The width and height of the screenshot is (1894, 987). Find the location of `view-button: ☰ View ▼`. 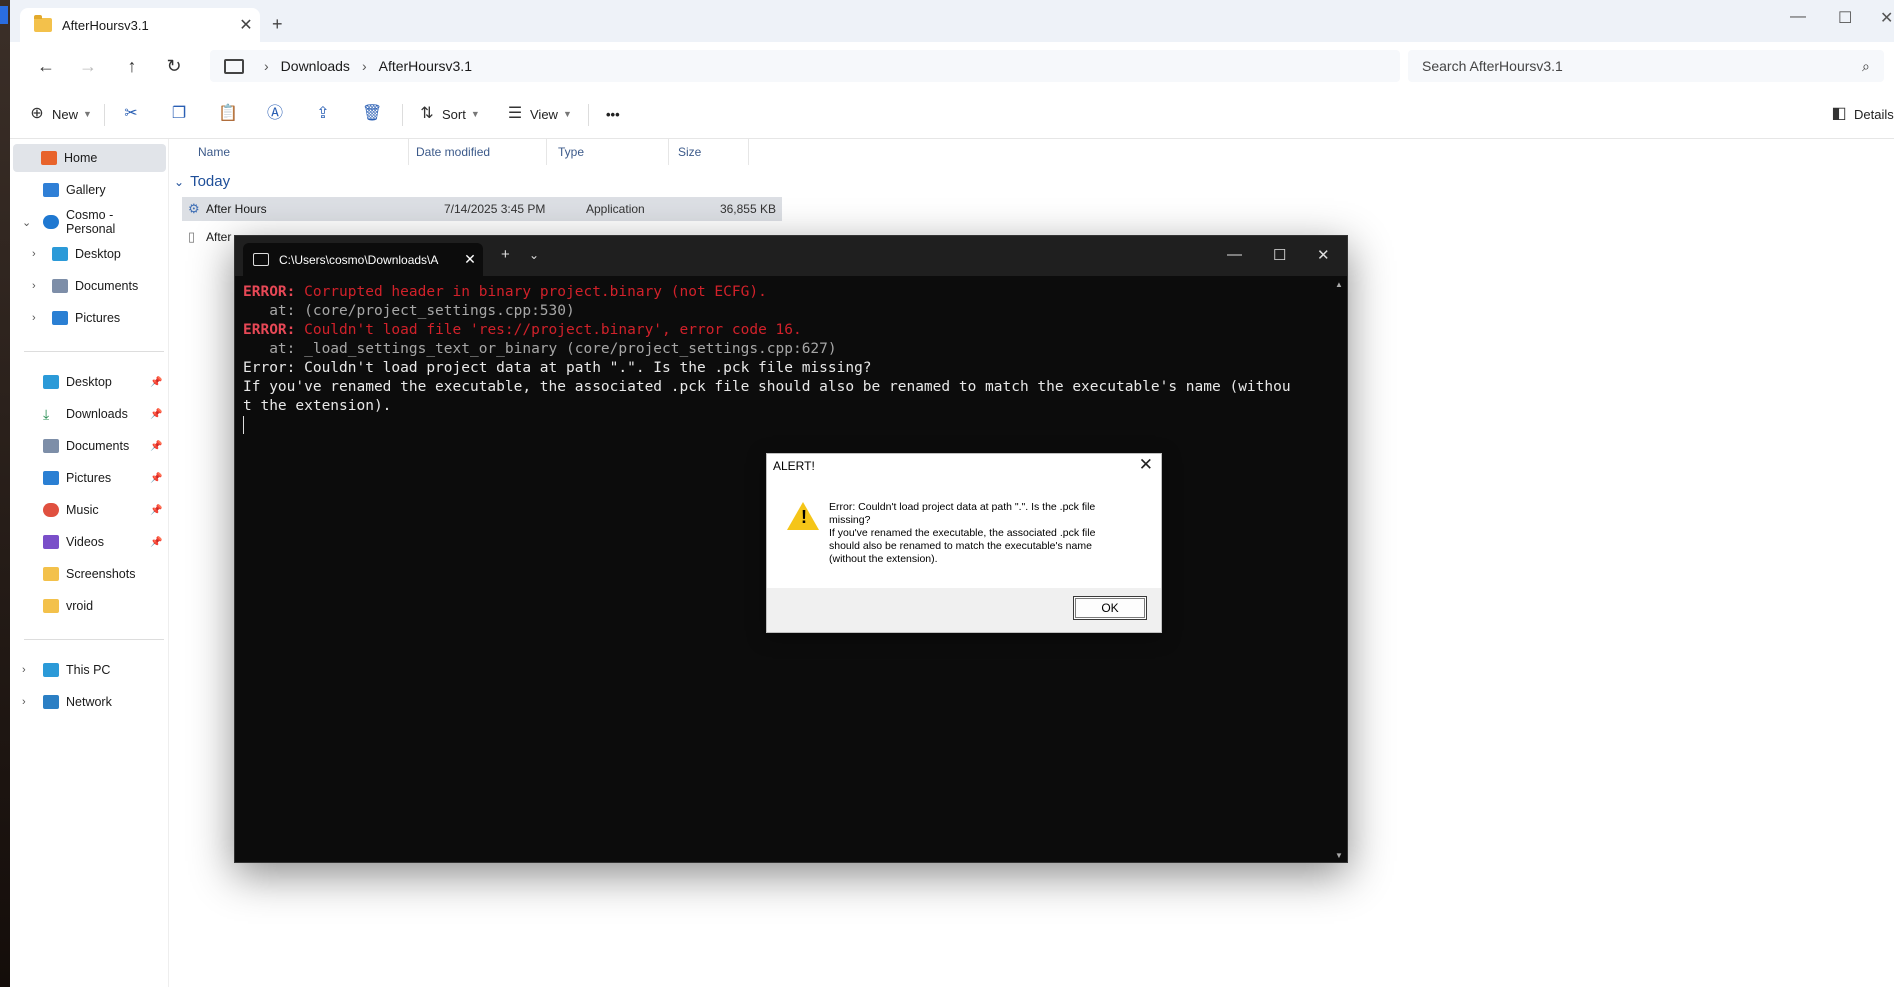

view-button: ☰ View ▼ is located at coordinates (539, 114).